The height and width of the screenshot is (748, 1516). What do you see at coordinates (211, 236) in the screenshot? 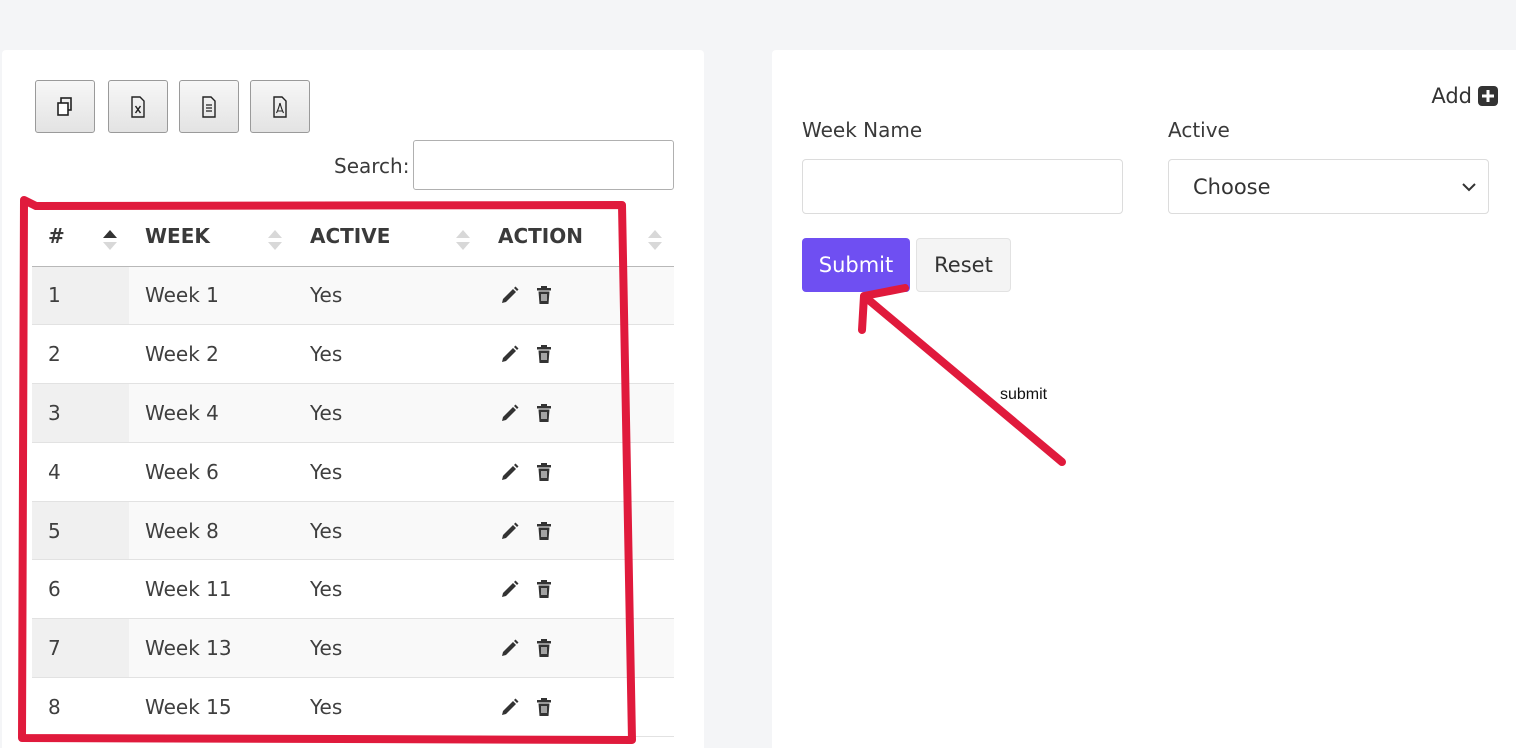
I see `column-header-week: WEEK` at bounding box center [211, 236].